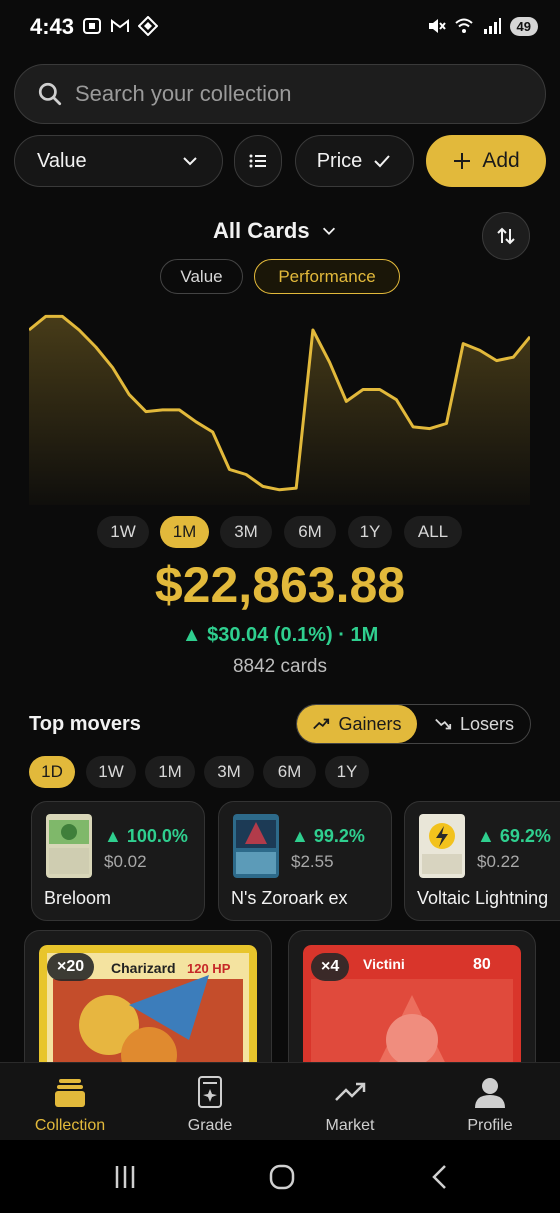 The image size is (560, 1213). Describe the element at coordinates (498, 861) in the screenshot. I see `mover-price: $0.22` at that location.